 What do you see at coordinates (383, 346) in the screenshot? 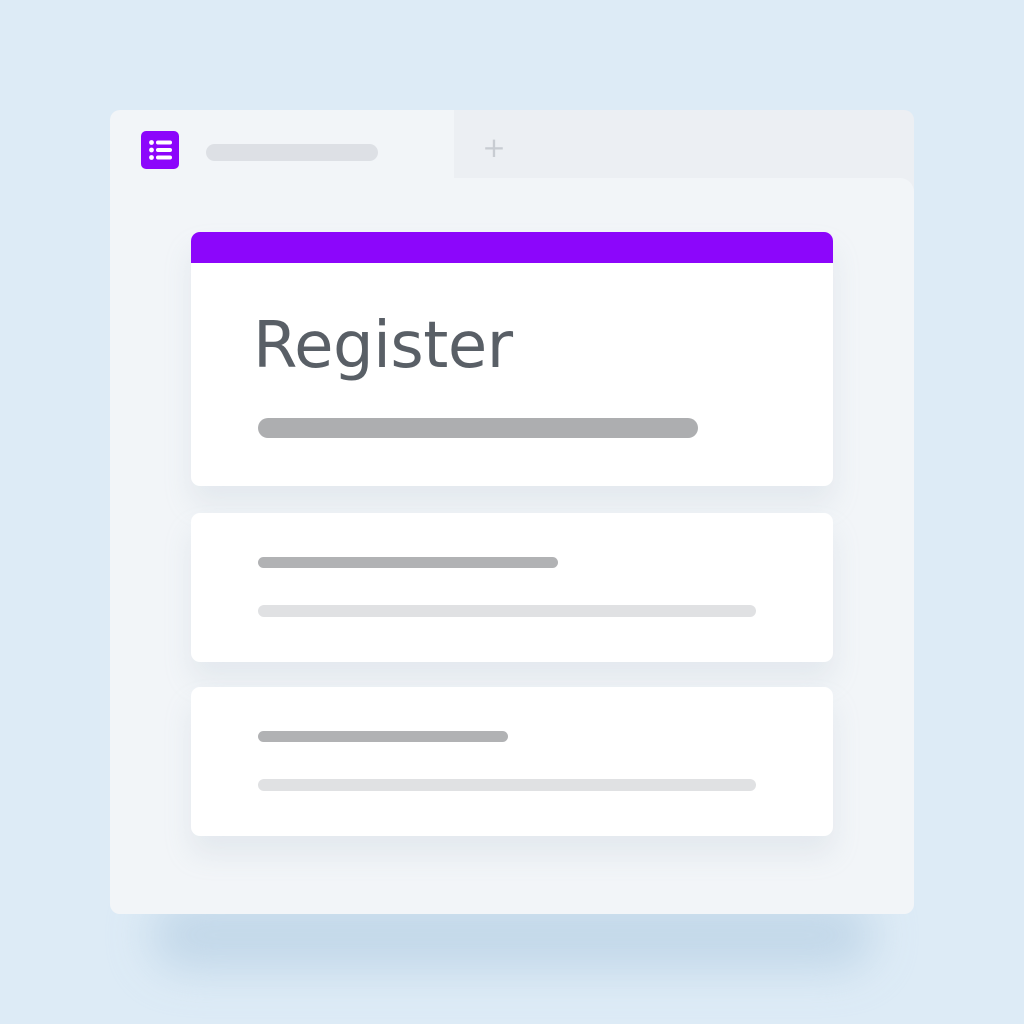
I see `form-title: Register` at bounding box center [383, 346].